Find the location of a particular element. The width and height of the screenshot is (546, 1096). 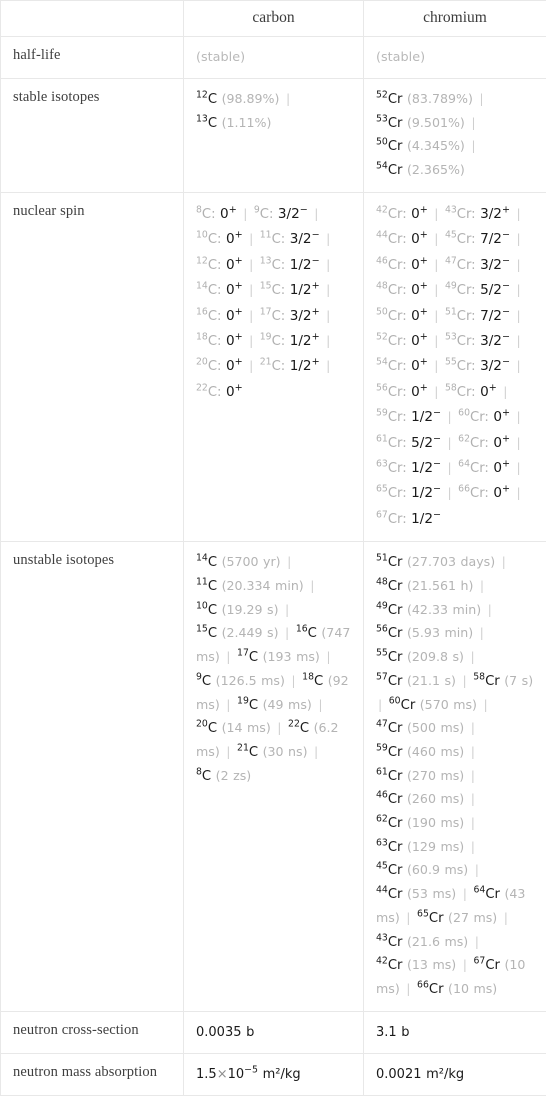

isotope-symbol: 56Cr: is located at coordinates (391, 392).